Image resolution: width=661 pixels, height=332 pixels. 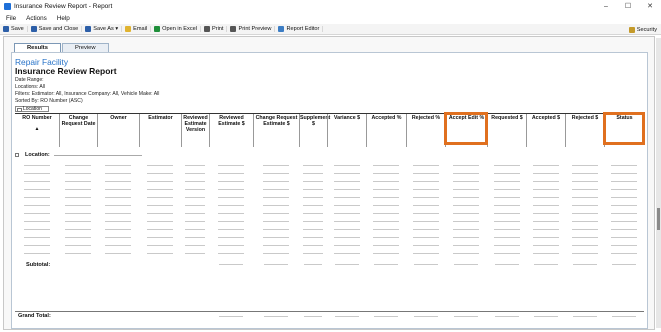 What do you see at coordinates (276, 130) in the screenshot?
I see `column-header-change-request-estimate: Change Request Estimate $` at bounding box center [276, 130].